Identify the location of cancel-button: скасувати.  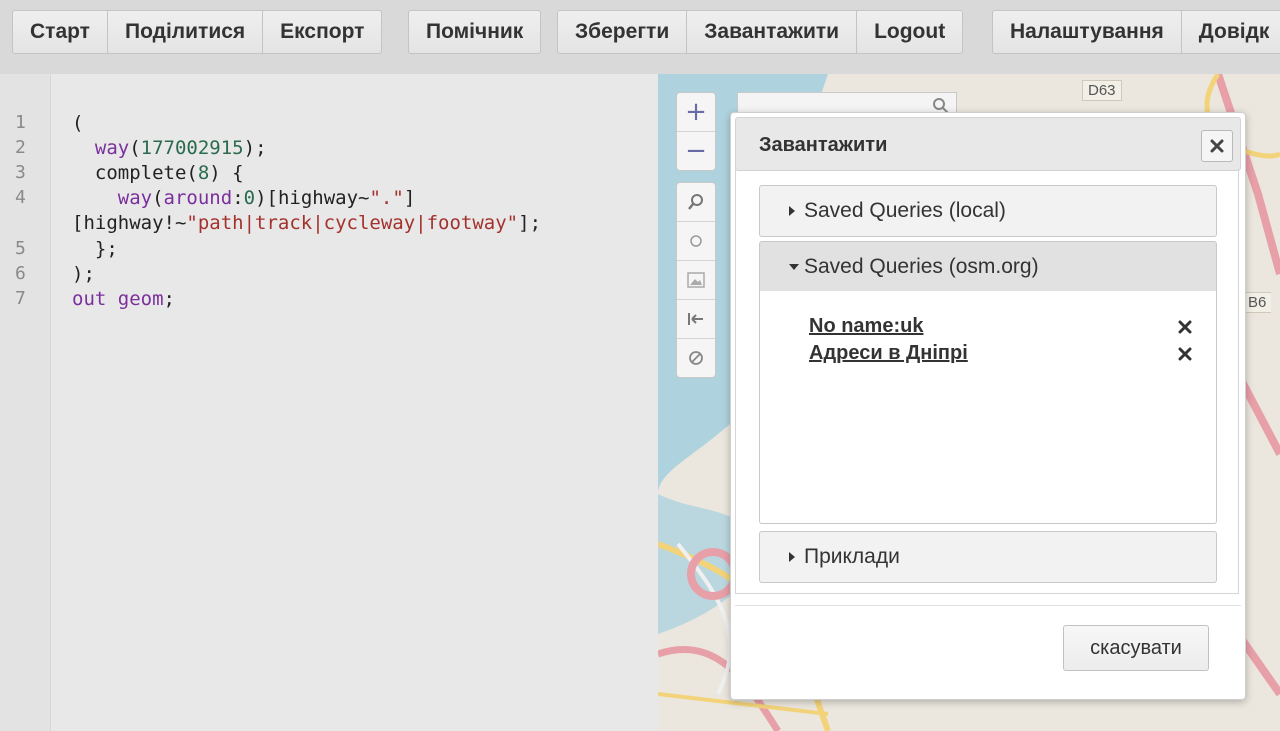
(1136, 648).